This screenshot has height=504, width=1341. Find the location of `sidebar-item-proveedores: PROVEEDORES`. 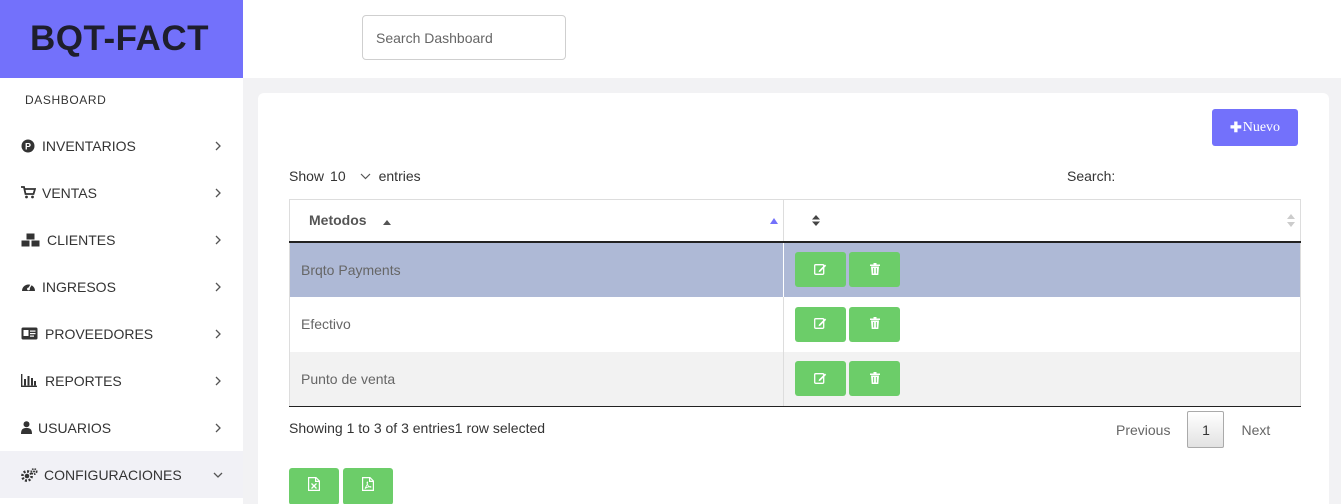

sidebar-item-proveedores: PROVEEDORES is located at coordinates (121, 333).